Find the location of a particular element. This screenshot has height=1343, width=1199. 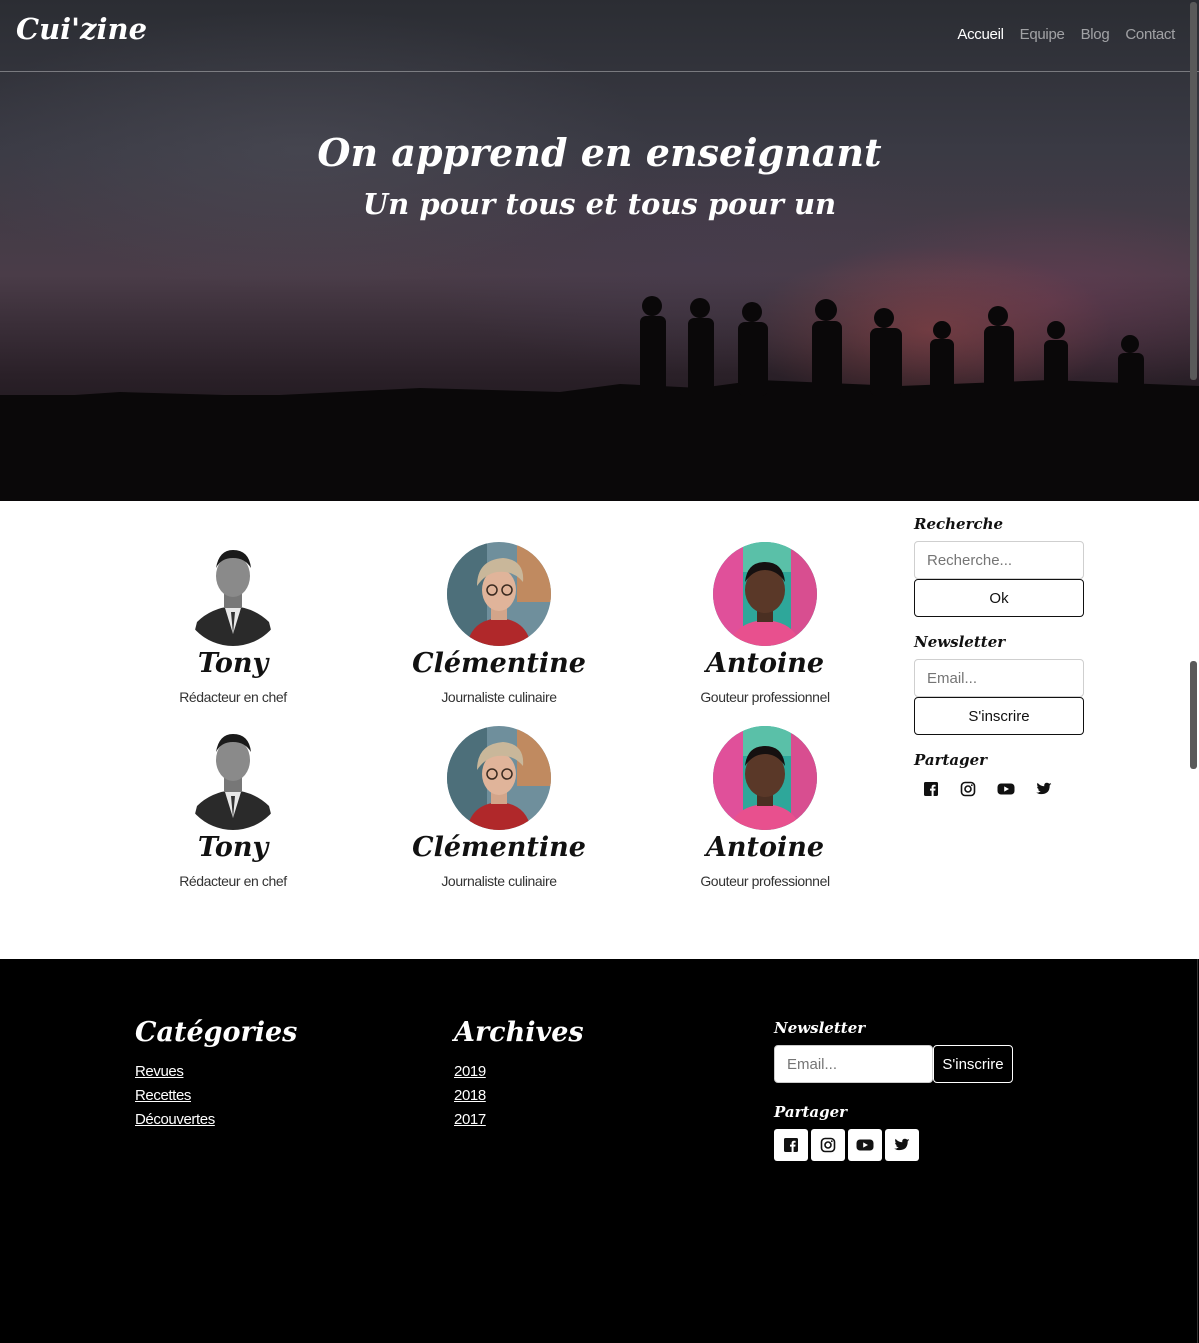

newsletter-heading: Newsletter is located at coordinates (960, 642).